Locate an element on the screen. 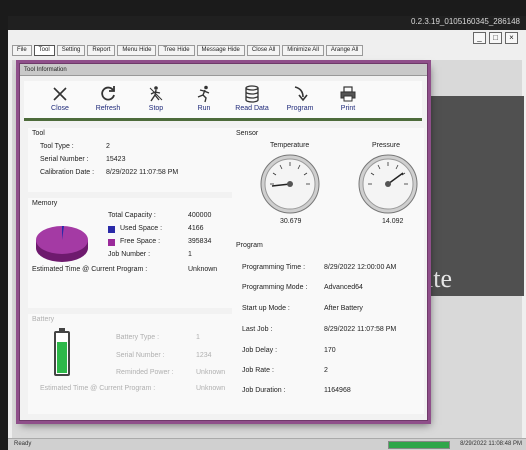 The width and height of the screenshot is (526, 450). reminded-power-value: Unknown is located at coordinates (211, 372).